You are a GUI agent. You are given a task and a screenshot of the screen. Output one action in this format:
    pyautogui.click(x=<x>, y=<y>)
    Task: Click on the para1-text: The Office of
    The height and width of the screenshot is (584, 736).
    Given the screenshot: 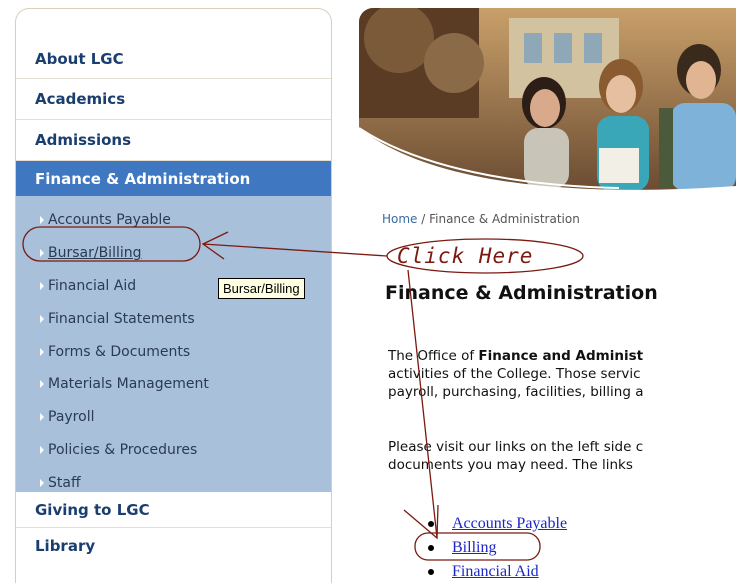 What is the action you would take?
    pyautogui.click(x=433, y=356)
    